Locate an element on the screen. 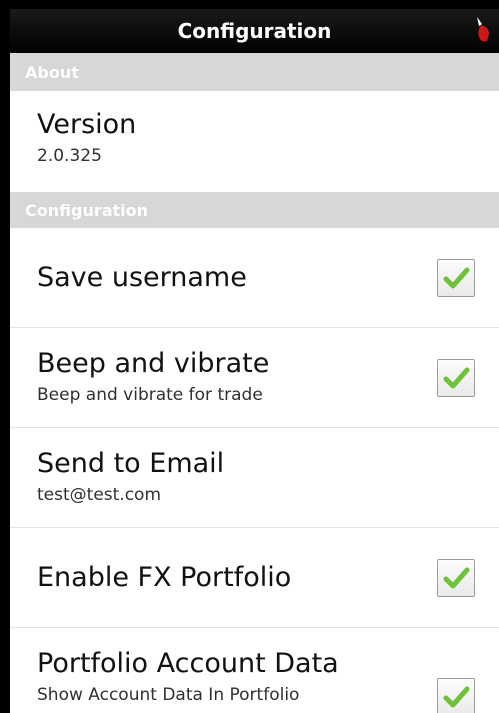 This screenshot has height=713, width=499. enable-fx-row: Enable FX Portfolio is located at coordinates (254, 578).